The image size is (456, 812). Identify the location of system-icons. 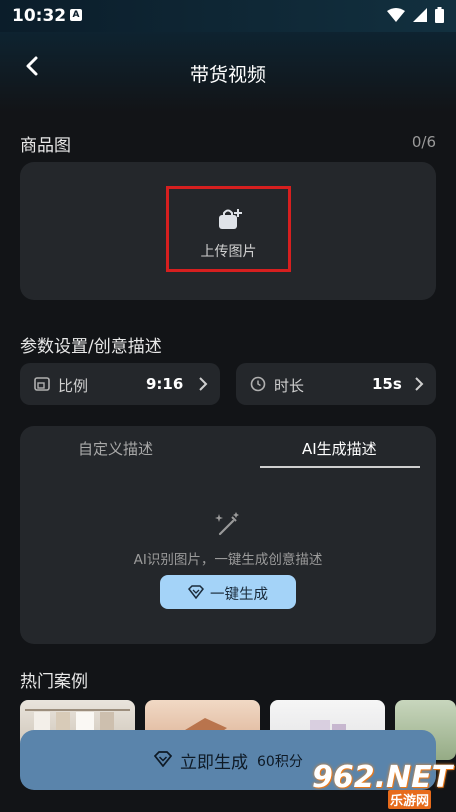
(415, 15).